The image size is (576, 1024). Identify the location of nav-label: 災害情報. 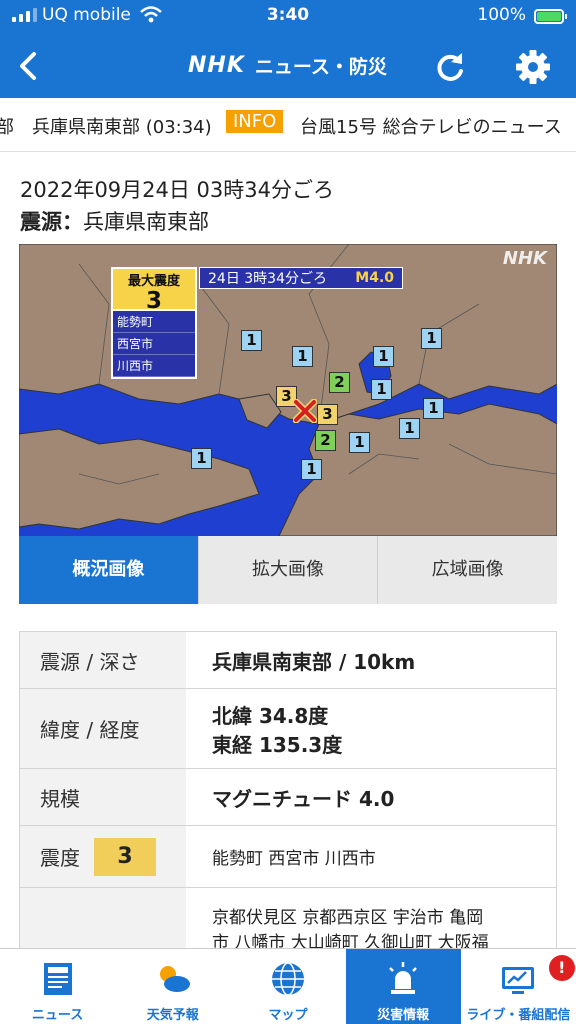
(403, 1015).